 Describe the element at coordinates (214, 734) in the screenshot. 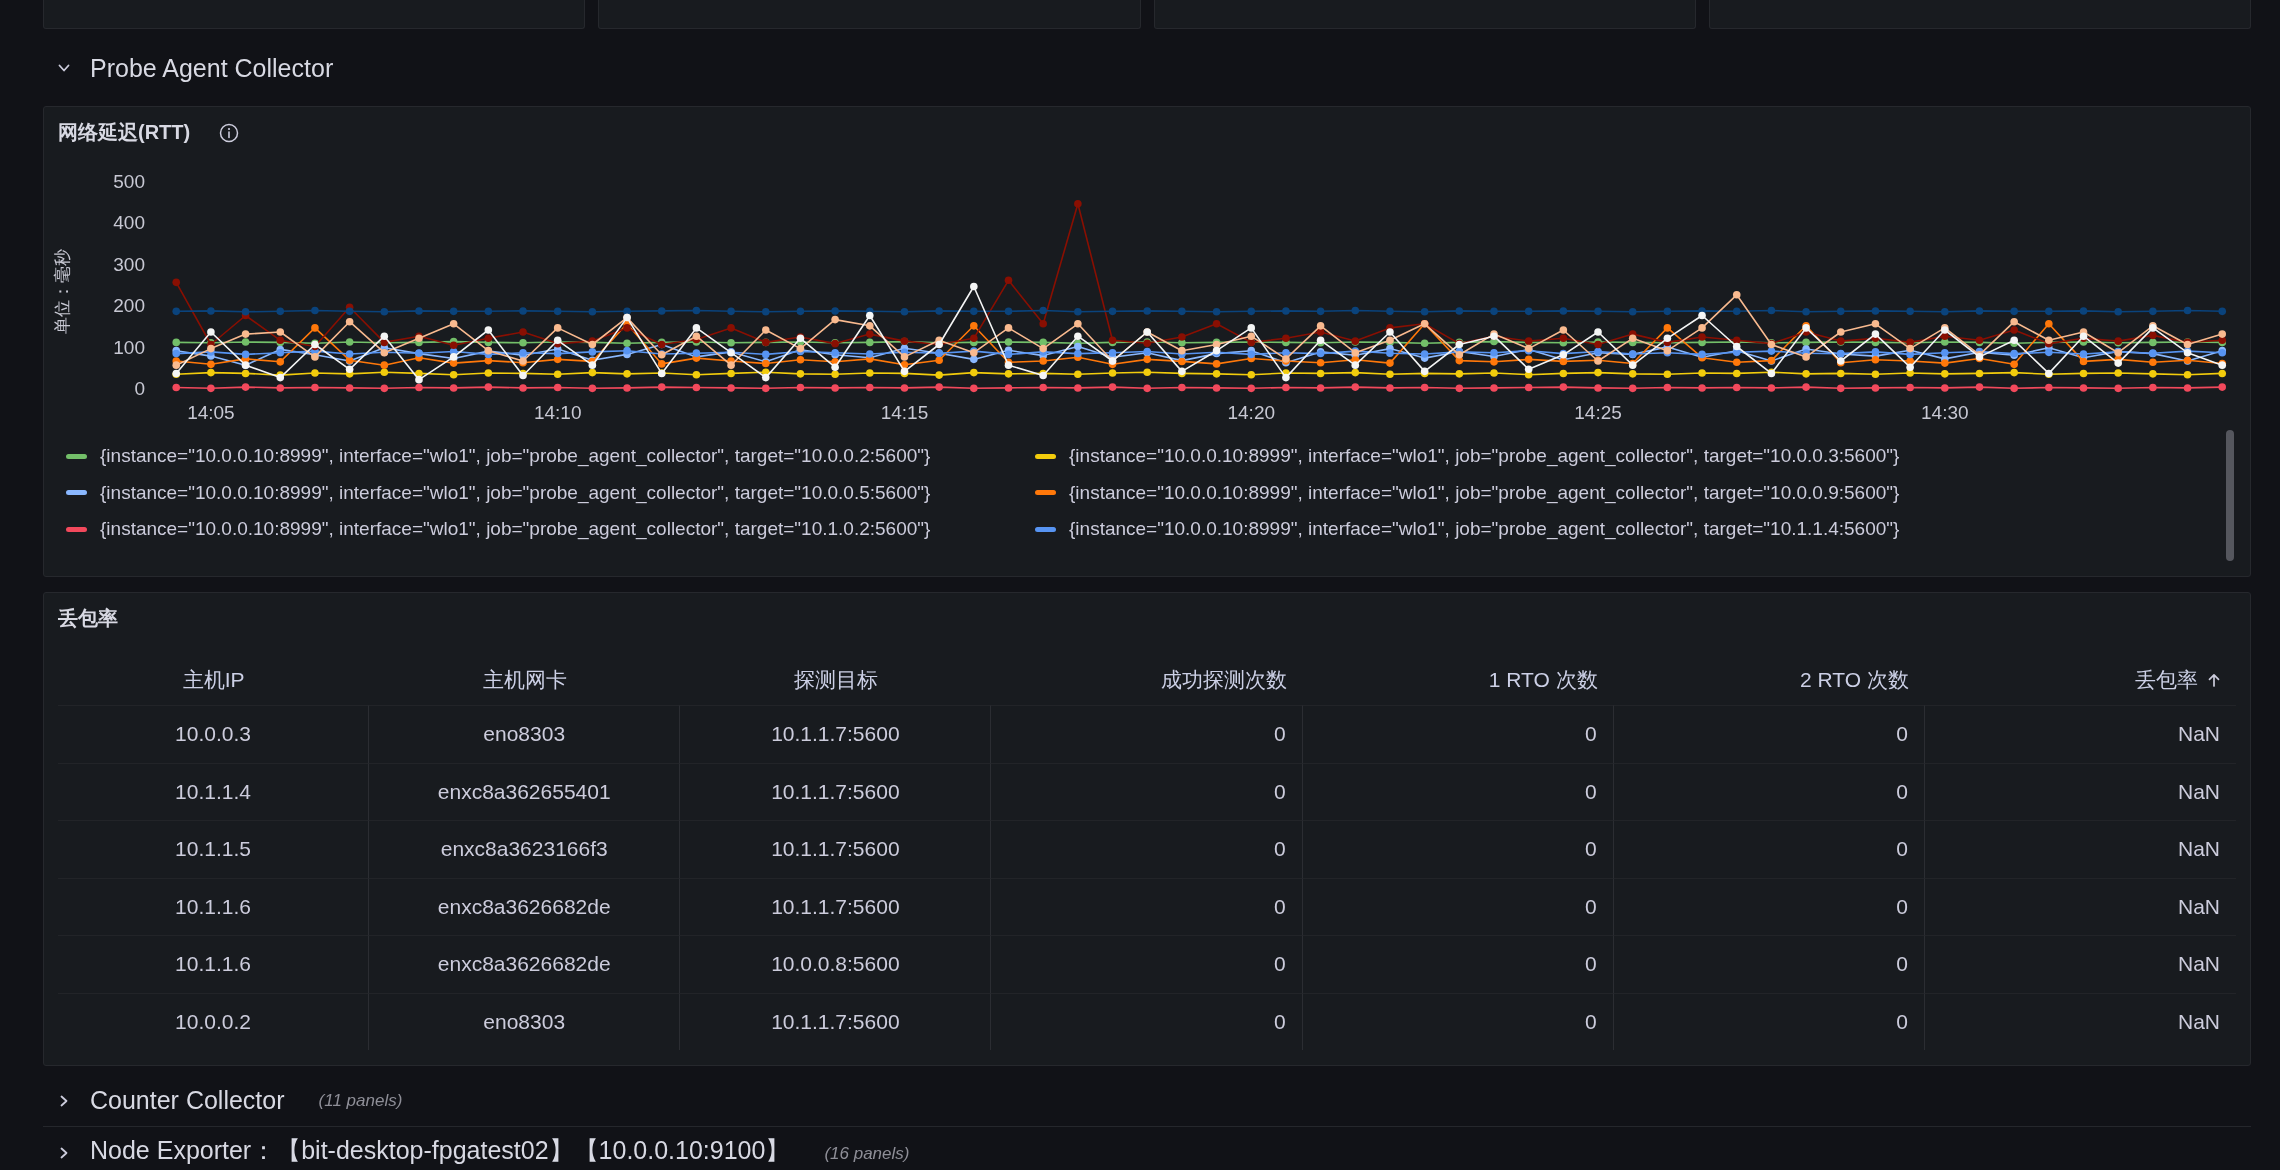

I see `table-cell: 10.0.0.3` at that location.